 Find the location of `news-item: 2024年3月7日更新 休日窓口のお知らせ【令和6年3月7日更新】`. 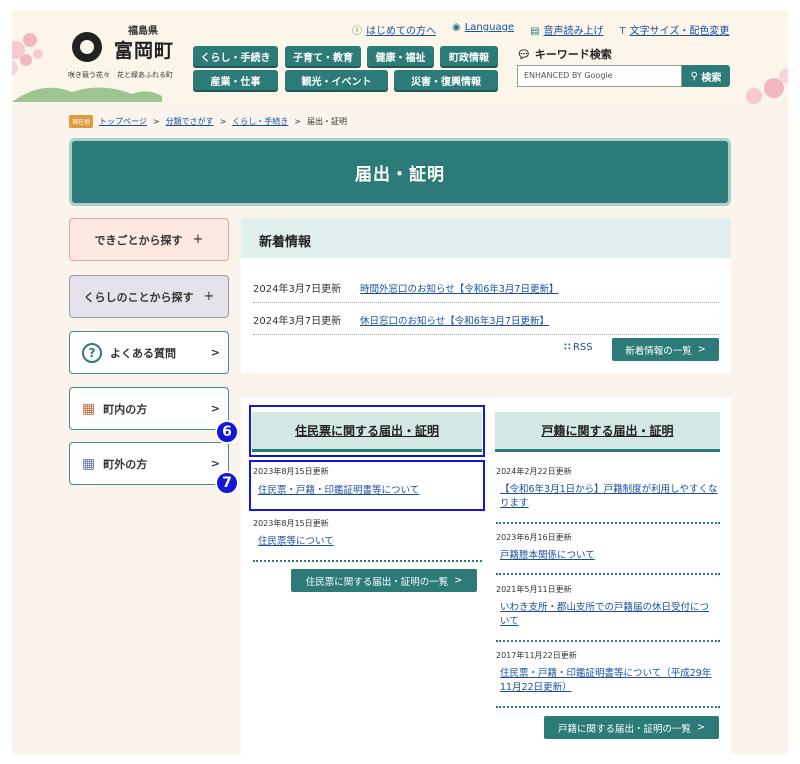

news-item: 2024年3月7日更新 休日窓口のお知らせ【令和6年3月7日更新】 is located at coordinates (486, 320).